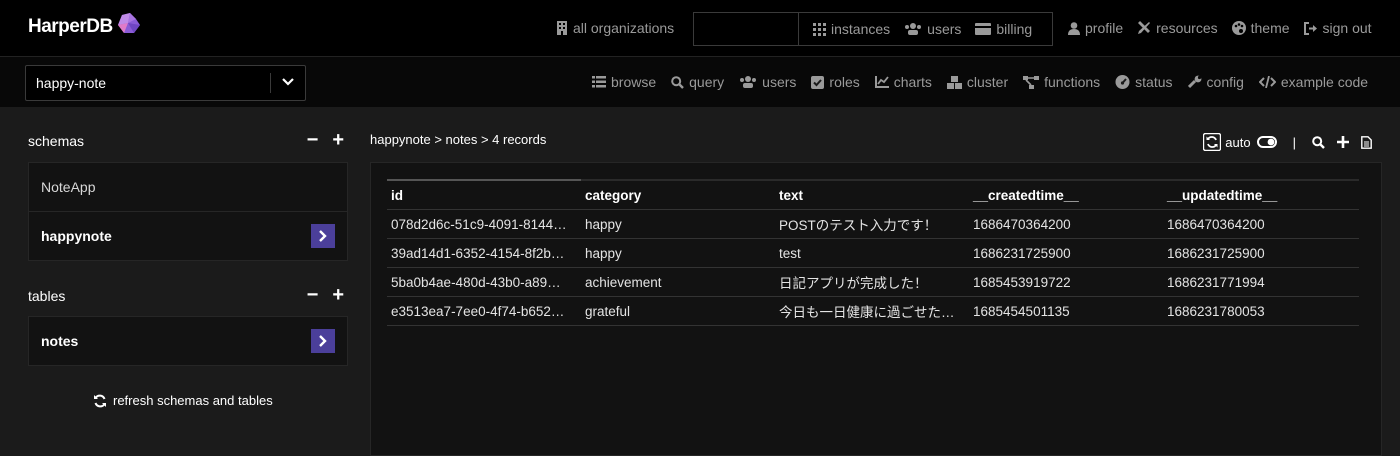 Image resolution: width=1400 pixels, height=456 pixels. What do you see at coordinates (1014, 29) in the screenshot?
I see `billing-label: billing` at bounding box center [1014, 29].